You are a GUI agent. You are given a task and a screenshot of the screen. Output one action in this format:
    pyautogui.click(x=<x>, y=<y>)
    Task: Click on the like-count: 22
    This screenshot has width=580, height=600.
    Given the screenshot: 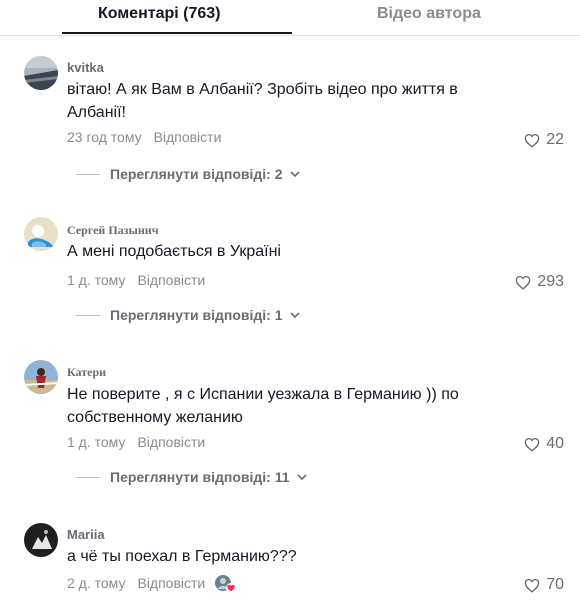 What is the action you would take?
    pyautogui.click(x=555, y=139)
    